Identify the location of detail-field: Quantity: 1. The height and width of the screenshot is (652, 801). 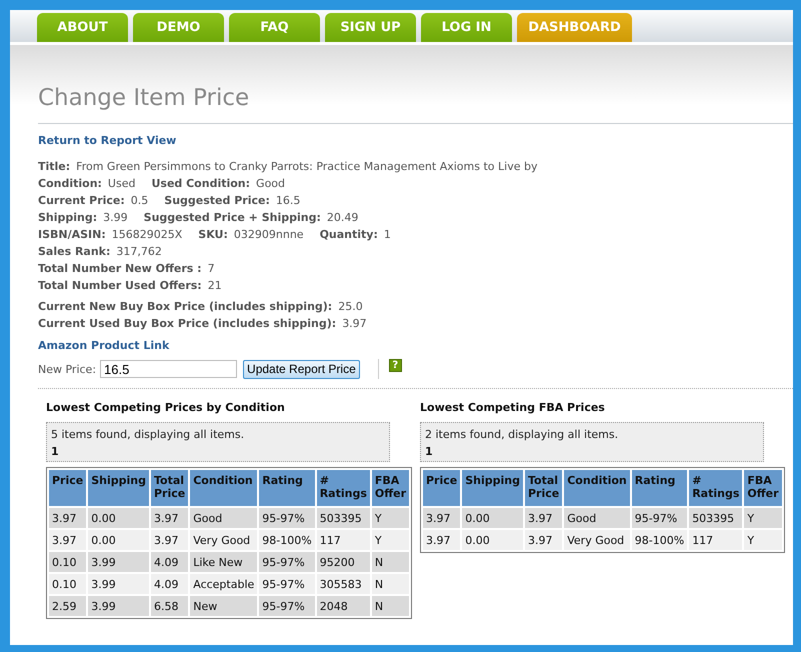
(355, 234).